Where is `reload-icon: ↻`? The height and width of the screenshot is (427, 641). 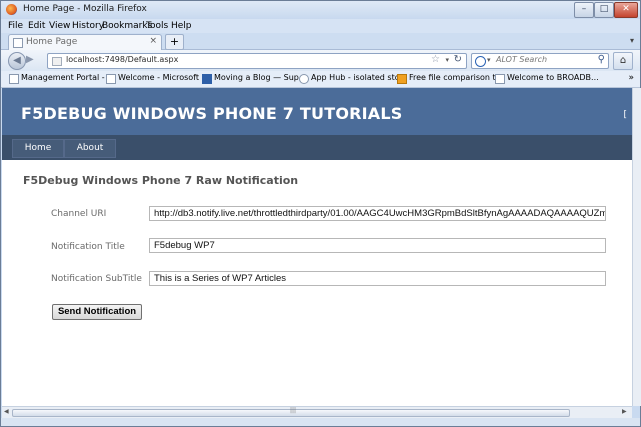
reload-icon: ↻ is located at coordinates (458, 59).